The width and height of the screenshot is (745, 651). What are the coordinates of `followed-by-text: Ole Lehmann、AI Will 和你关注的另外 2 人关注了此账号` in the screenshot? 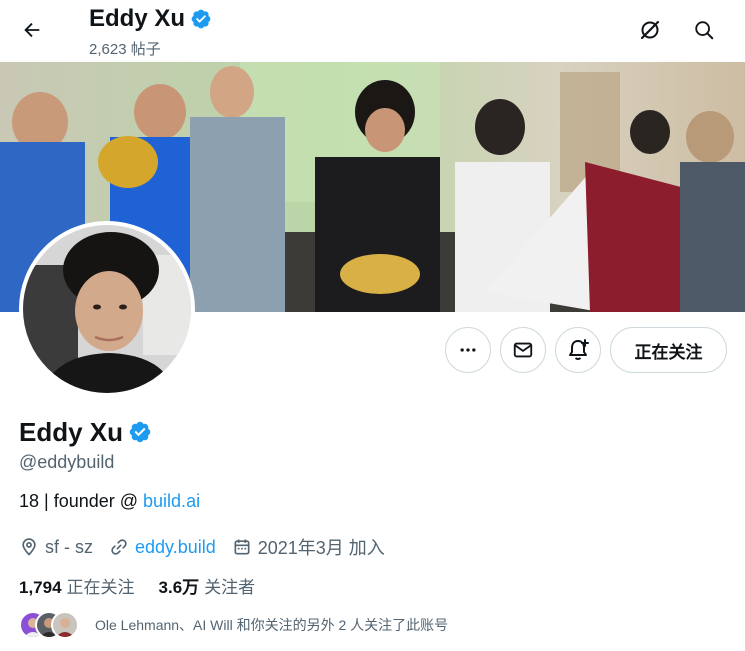 It's located at (272, 625).